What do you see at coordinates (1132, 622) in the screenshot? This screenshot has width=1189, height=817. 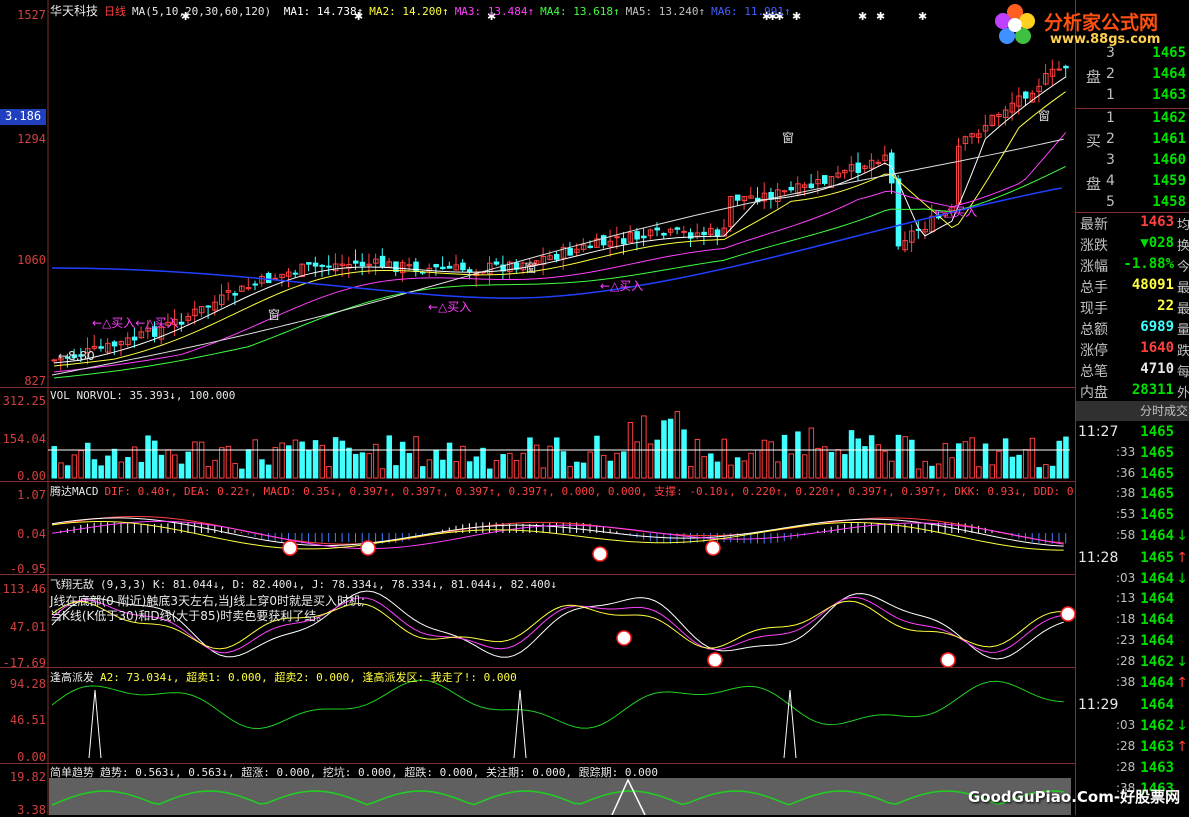 I see `tick-row: :181464` at bounding box center [1132, 622].